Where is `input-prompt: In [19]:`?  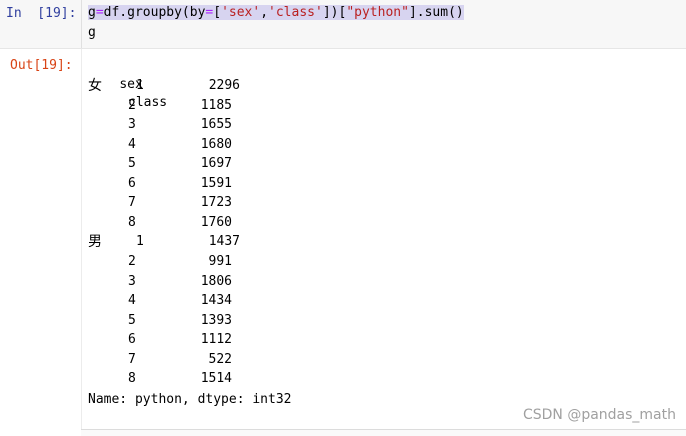 input-prompt: In [19]: is located at coordinates (41, 13).